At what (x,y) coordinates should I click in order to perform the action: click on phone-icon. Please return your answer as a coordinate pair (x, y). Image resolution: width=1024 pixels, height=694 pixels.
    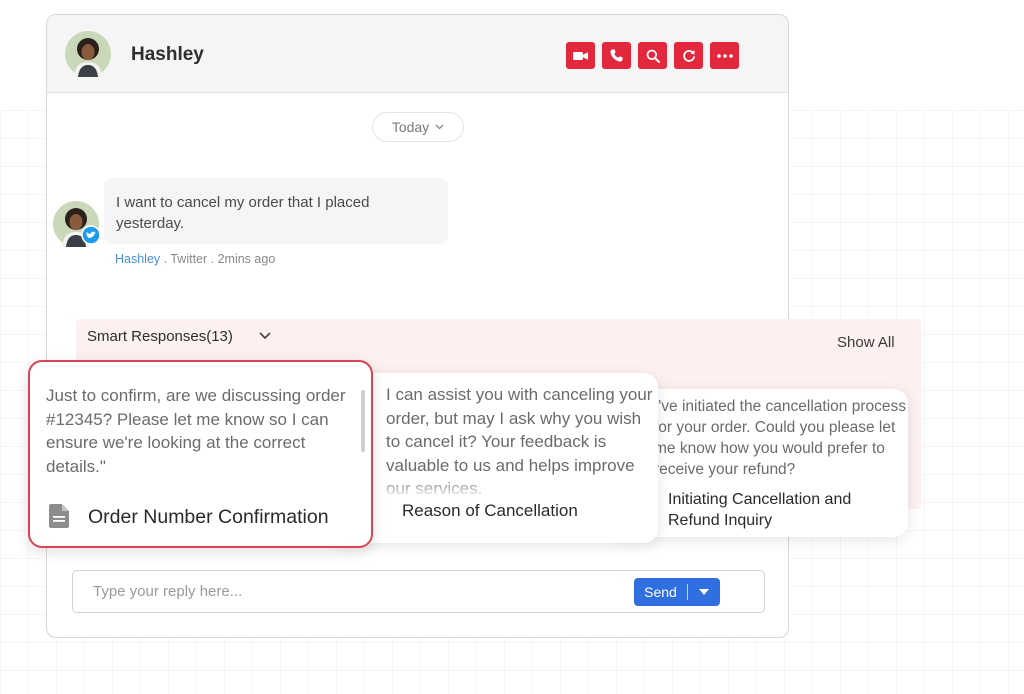
    Looking at the image, I should click on (616, 55).